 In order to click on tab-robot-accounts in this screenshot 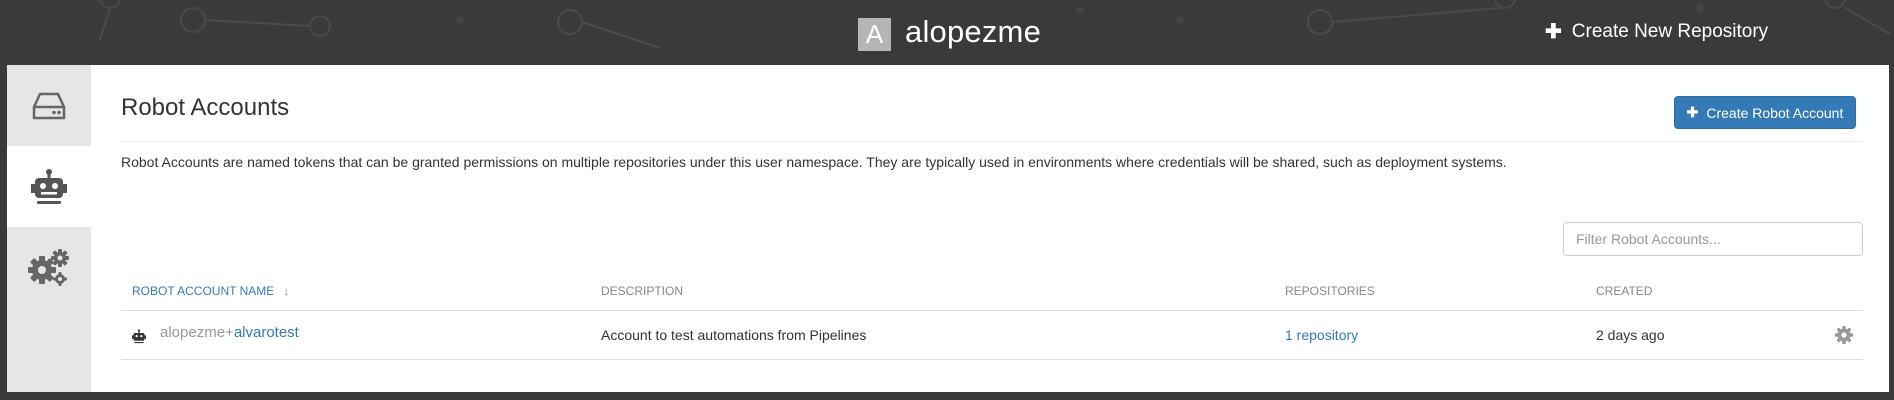, I will do `click(49, 186)`.